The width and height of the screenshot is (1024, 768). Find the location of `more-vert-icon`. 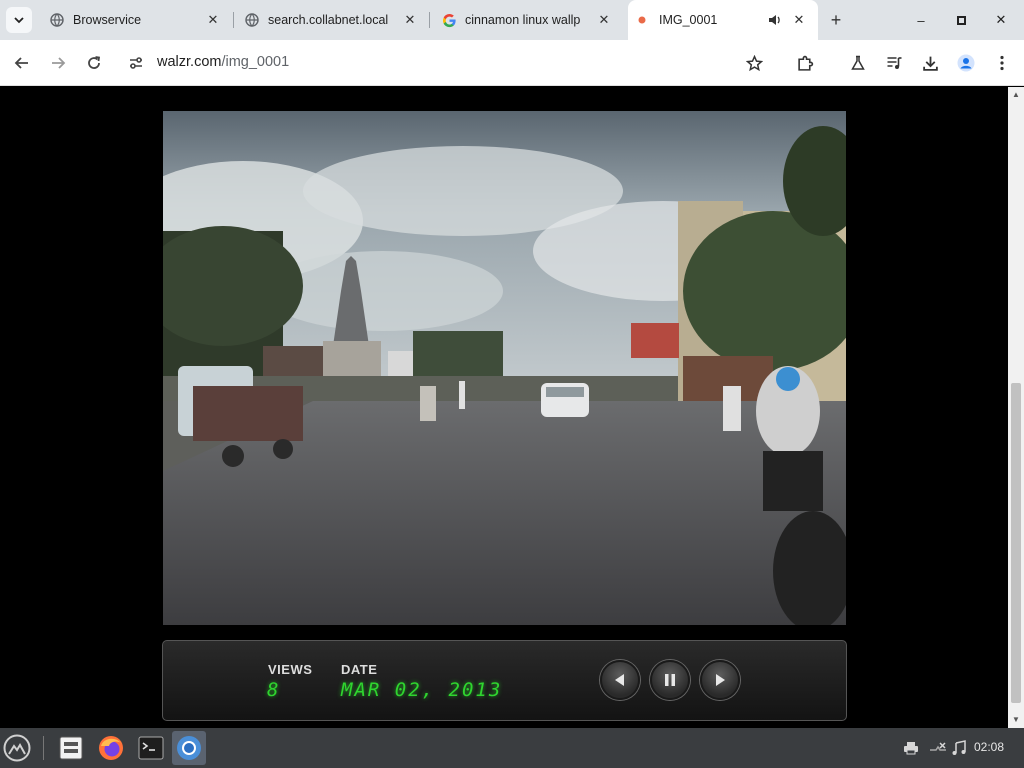

more-vert-icon is located at coordinates (1002, 63).